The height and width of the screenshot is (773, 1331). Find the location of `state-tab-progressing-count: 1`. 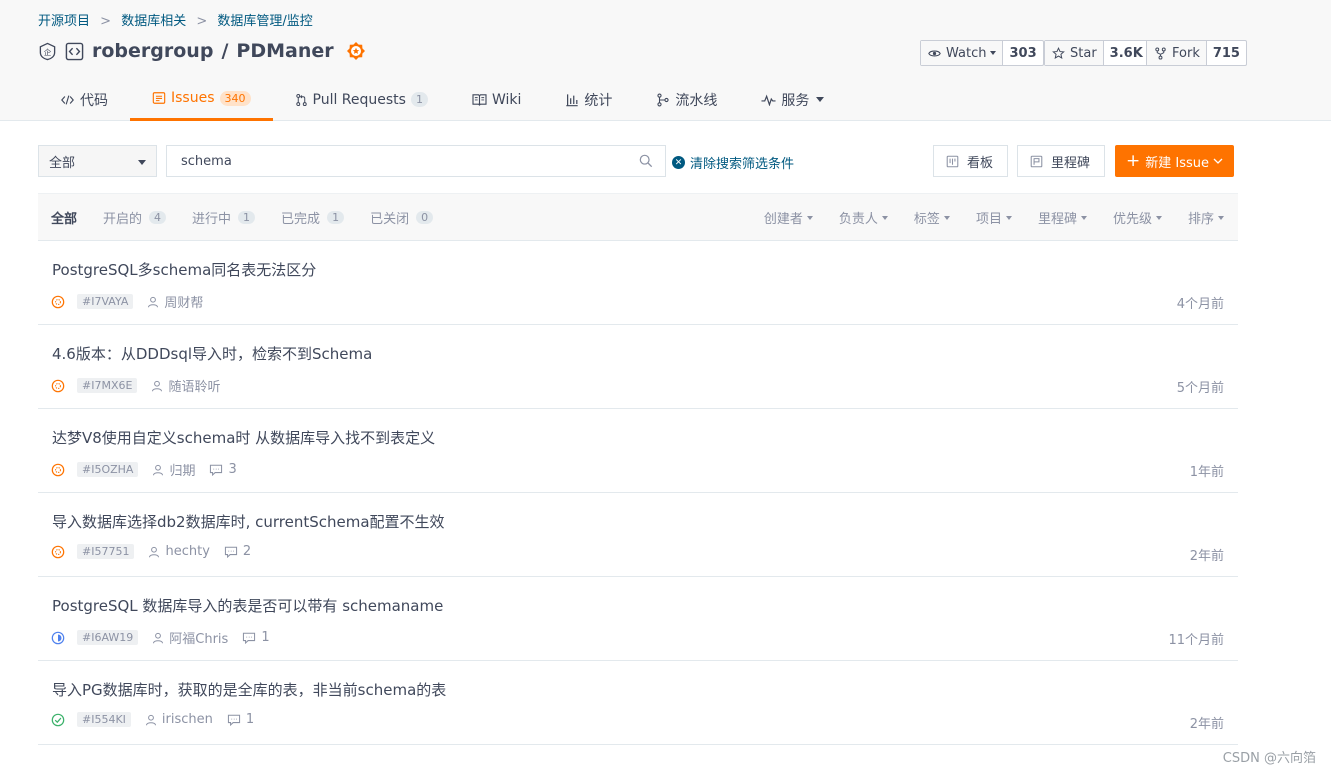

state-tab-progressing-count: 1 is located at coordinates (247, 217).